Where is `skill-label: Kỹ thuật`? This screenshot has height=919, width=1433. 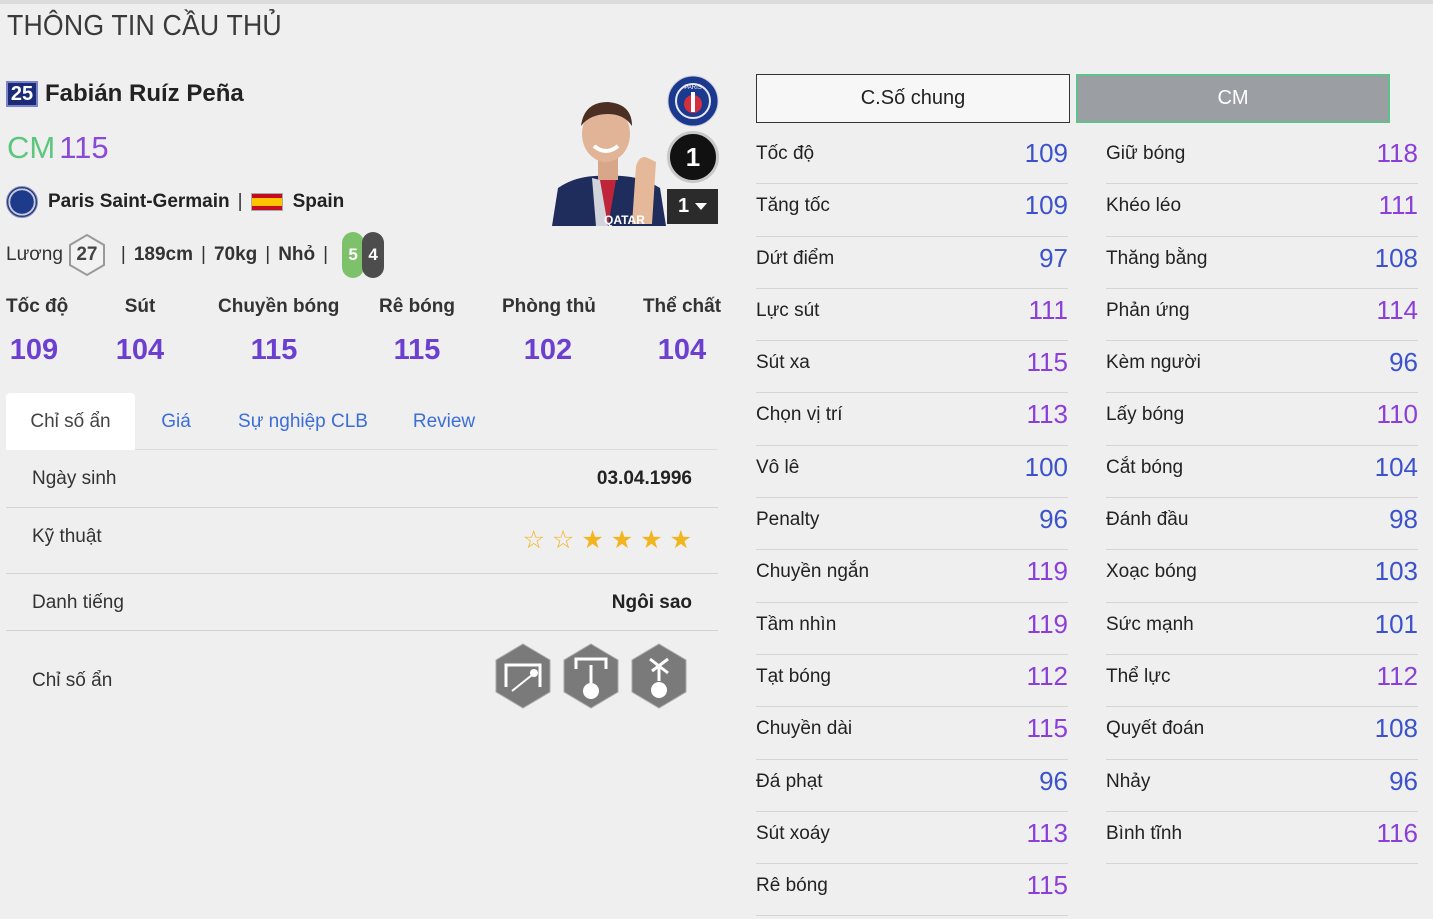
skill-label: Kỹ thuật is located at coordinates (67, 536).